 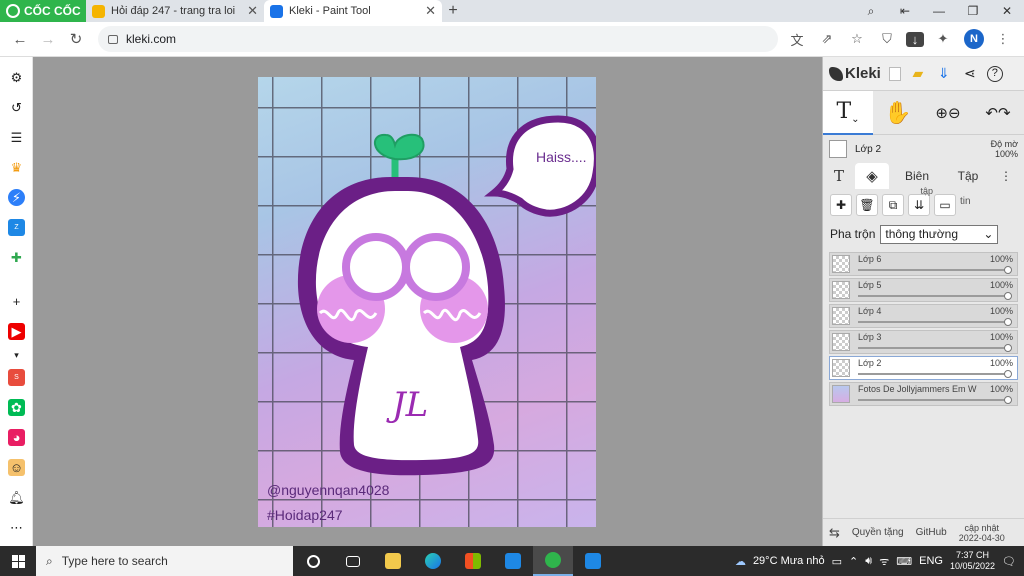 What do you see at coordinates (16, 437) in the screenshot?
I see `app-icon: ◕` at bounding box center [16, 437].